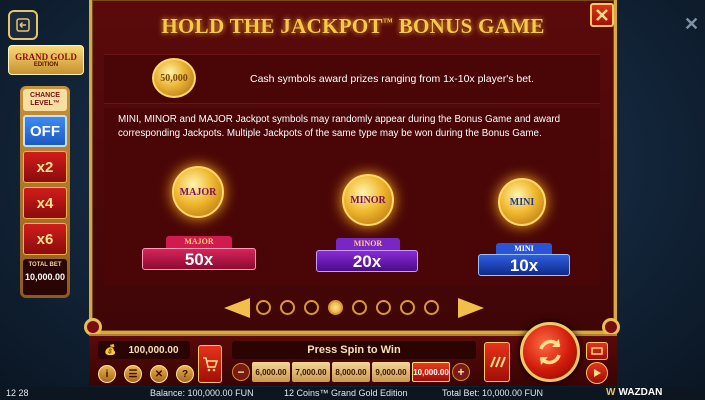 This screenshot has width=705, height=400. What do you see at coordinates (45, 167) in the screenshot?
I see `chance-x2-button: x2` at bounding box center [45, 167].